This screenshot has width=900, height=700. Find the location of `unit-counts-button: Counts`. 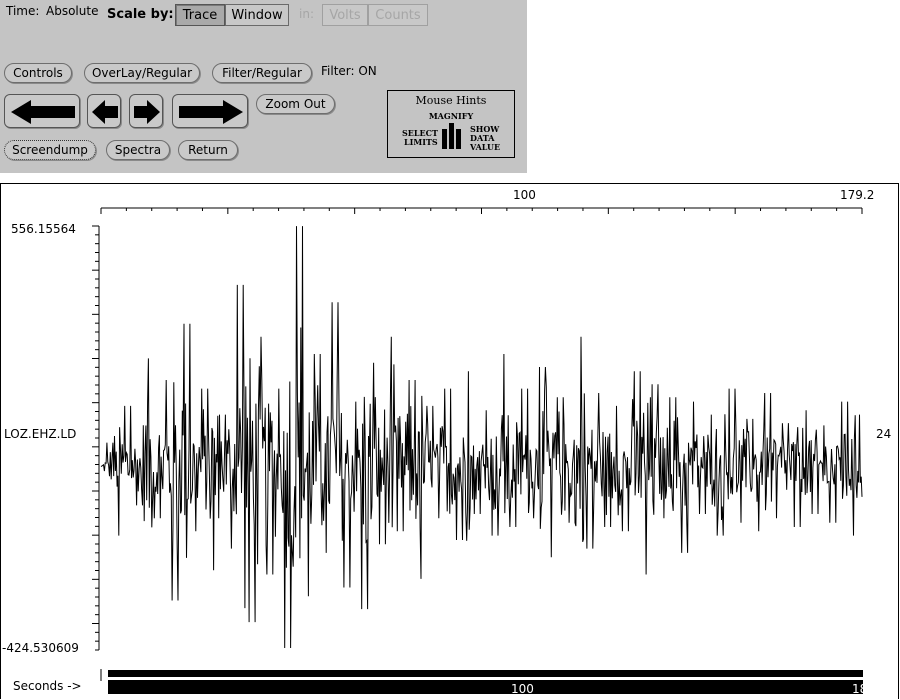

unit-counts-button: Counts is located at coordinates (398, 15).